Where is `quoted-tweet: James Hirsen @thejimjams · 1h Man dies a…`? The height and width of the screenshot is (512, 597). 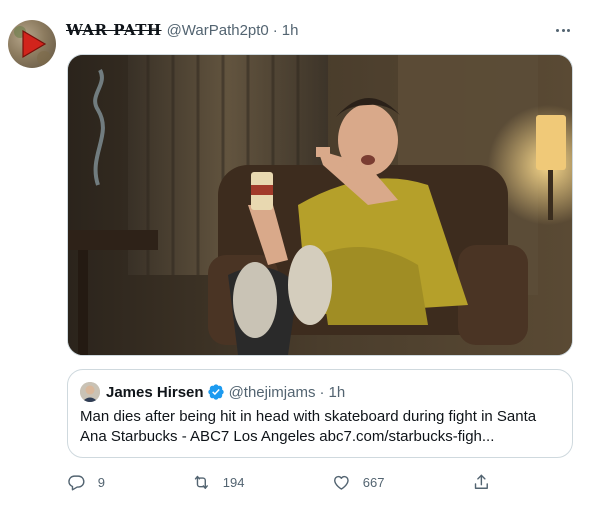
quoted-tweet: James Hirsen @thejimjams · 1h Man dies a… is located at coordinates (320, 413).